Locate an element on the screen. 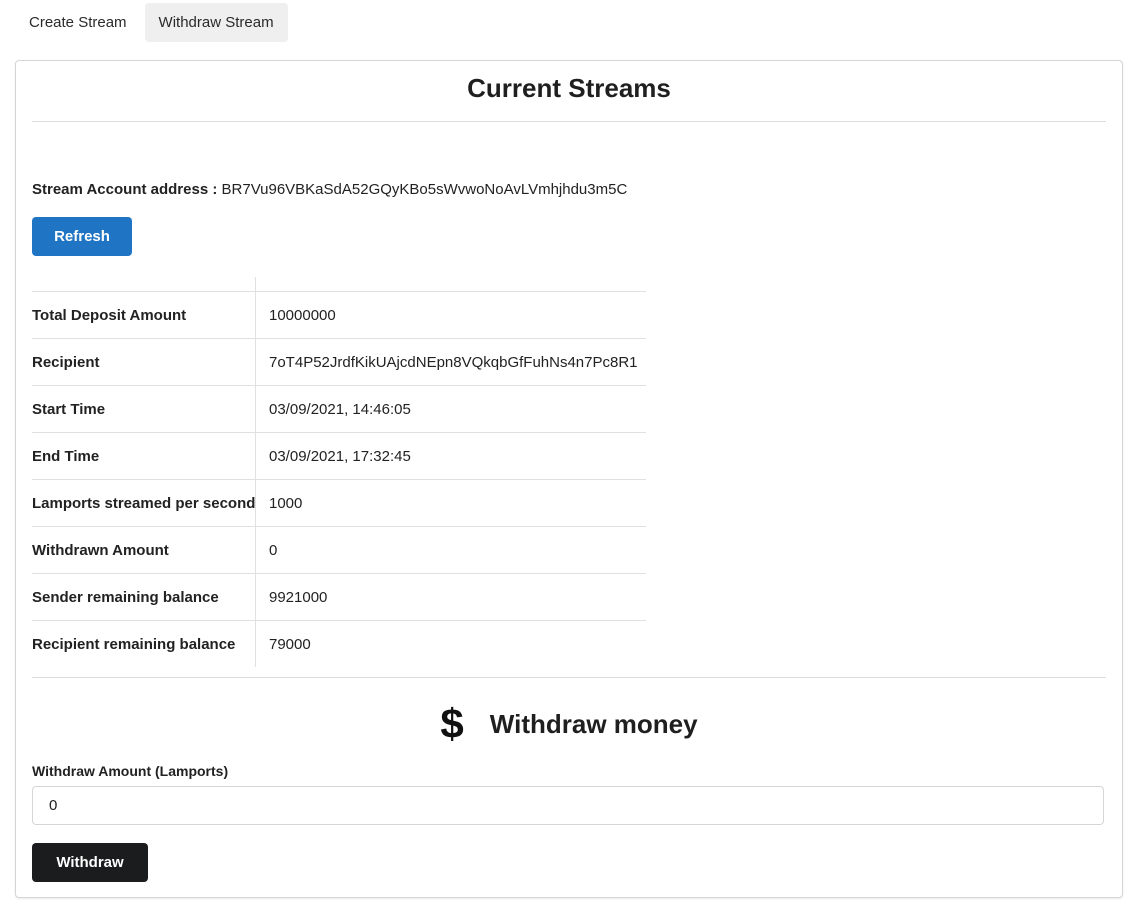 This screenshot has height=915, width=1141. table-row: End Time 03/09/2021, 17:32:45 is located at coordinates (339, 455).